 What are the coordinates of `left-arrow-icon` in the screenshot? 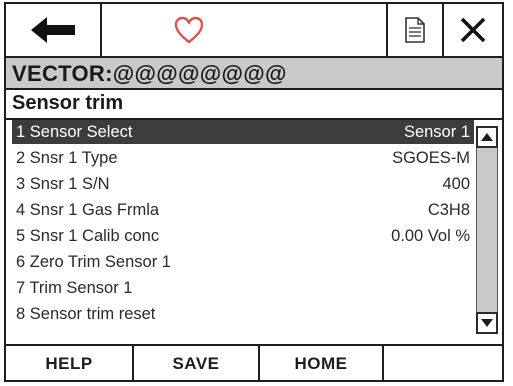 It's located at (53, 30).